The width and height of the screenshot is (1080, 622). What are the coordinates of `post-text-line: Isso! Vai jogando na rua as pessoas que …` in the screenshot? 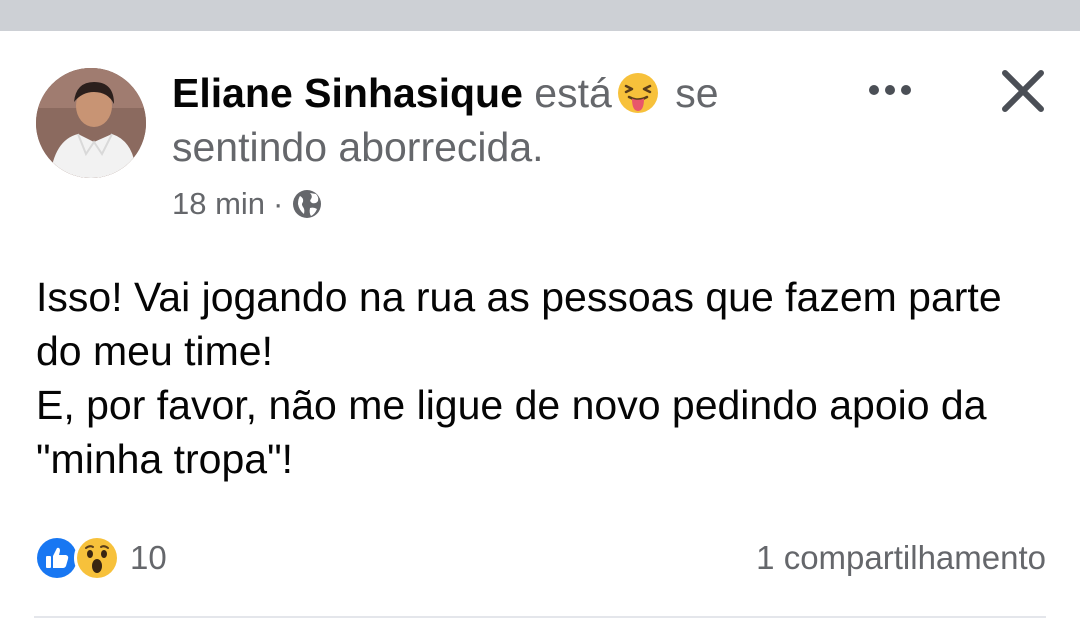 It's located at (519, 324).